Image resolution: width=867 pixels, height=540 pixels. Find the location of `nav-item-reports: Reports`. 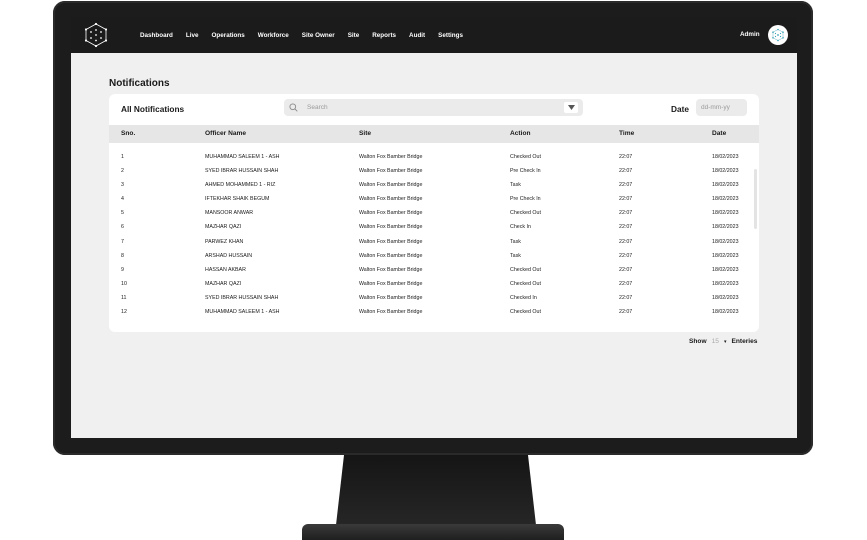

nav-item-reports: Reports is located at coordinates (384, 35).